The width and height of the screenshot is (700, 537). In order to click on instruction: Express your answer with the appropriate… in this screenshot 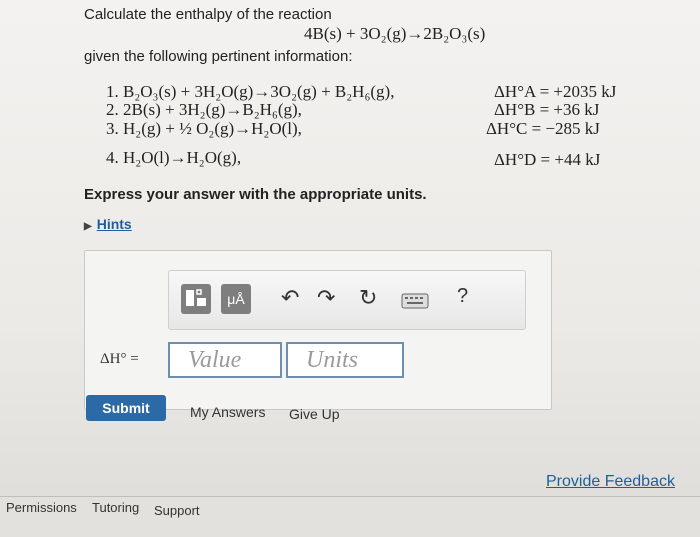, I will do `click(255, 194)`.